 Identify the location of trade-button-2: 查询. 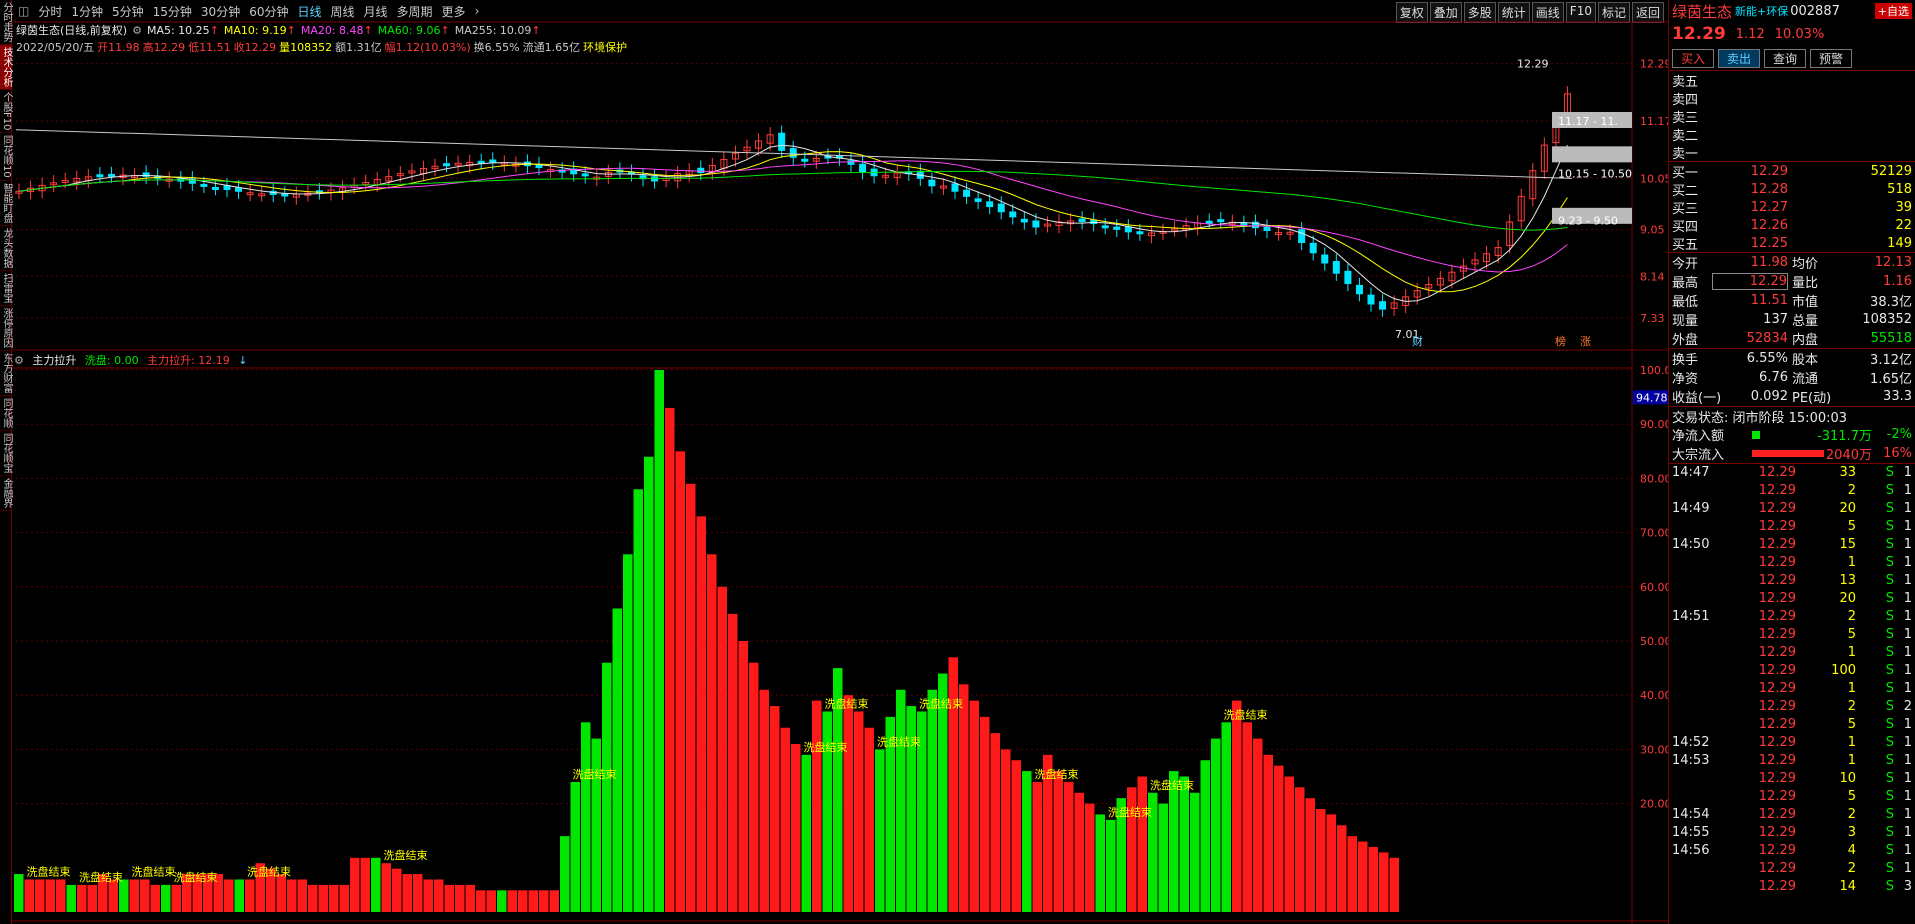
(1785, 58).